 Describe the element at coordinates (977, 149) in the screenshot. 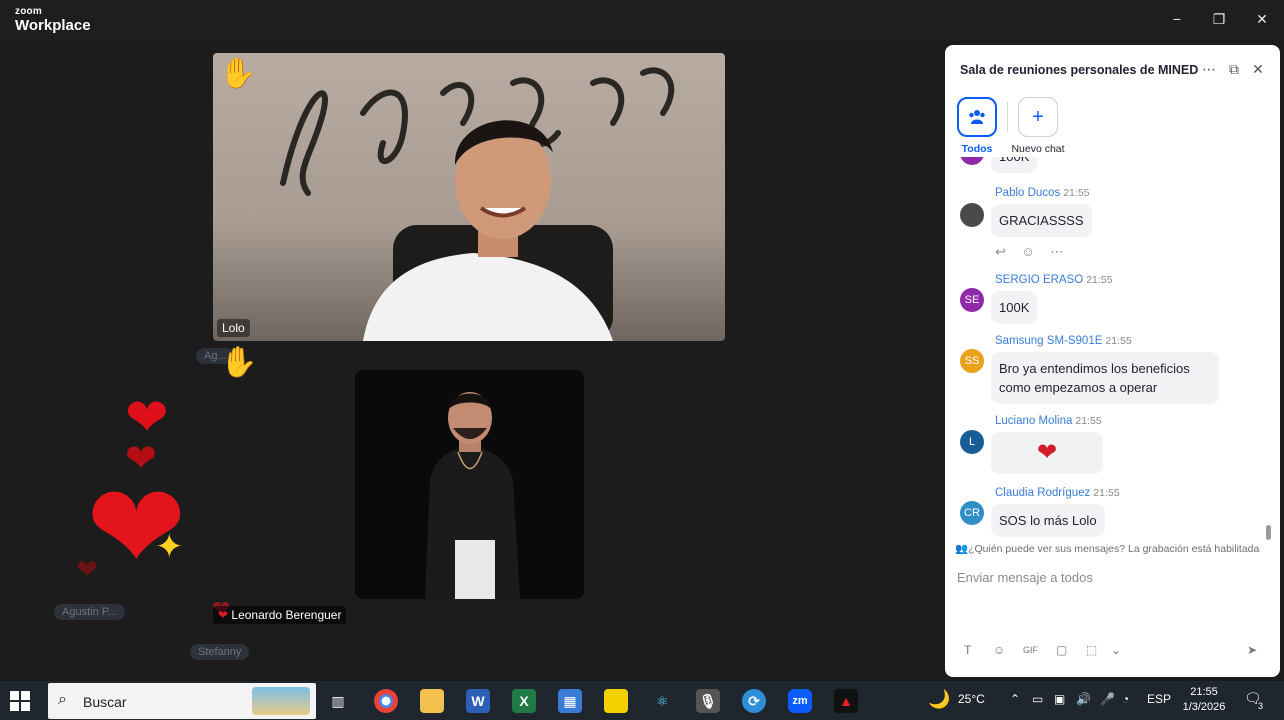

I see `tab-todos-label: Todos` at that location.